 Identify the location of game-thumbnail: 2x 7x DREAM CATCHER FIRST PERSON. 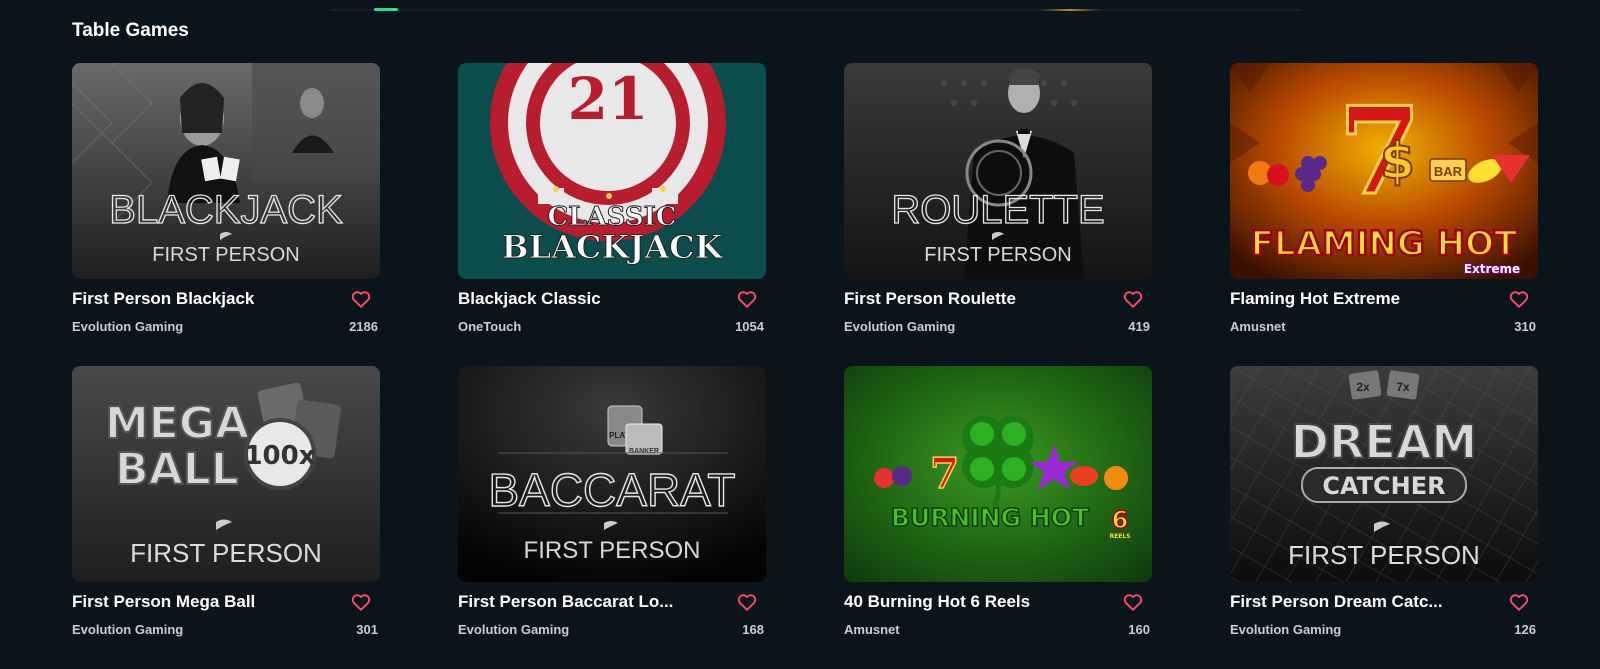
(1384, 474).